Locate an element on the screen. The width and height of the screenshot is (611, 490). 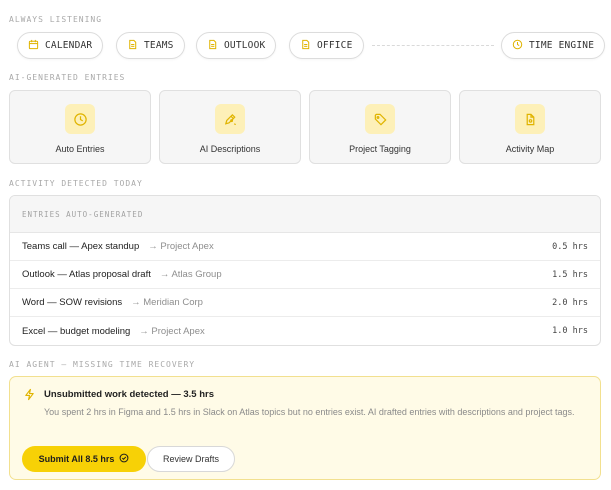
check-circle-icon is located at coordinates (124, 459).